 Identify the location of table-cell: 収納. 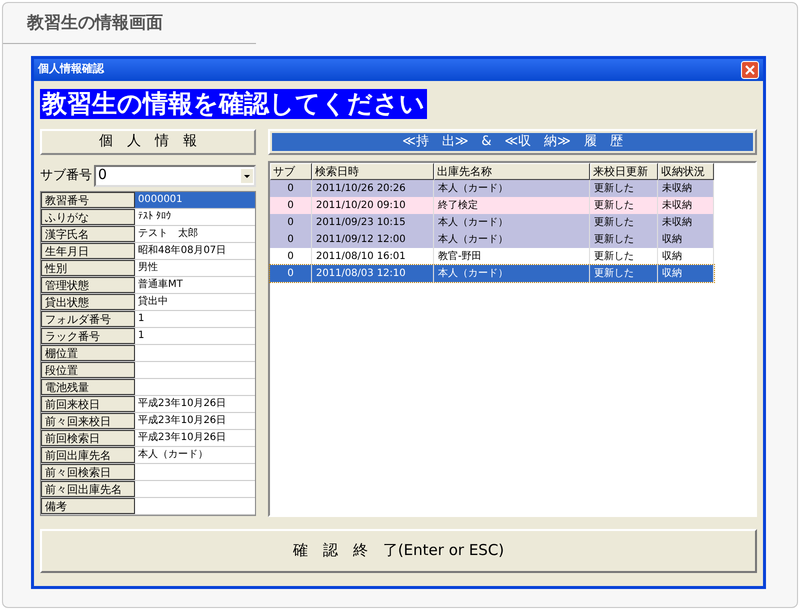
(686, 273).